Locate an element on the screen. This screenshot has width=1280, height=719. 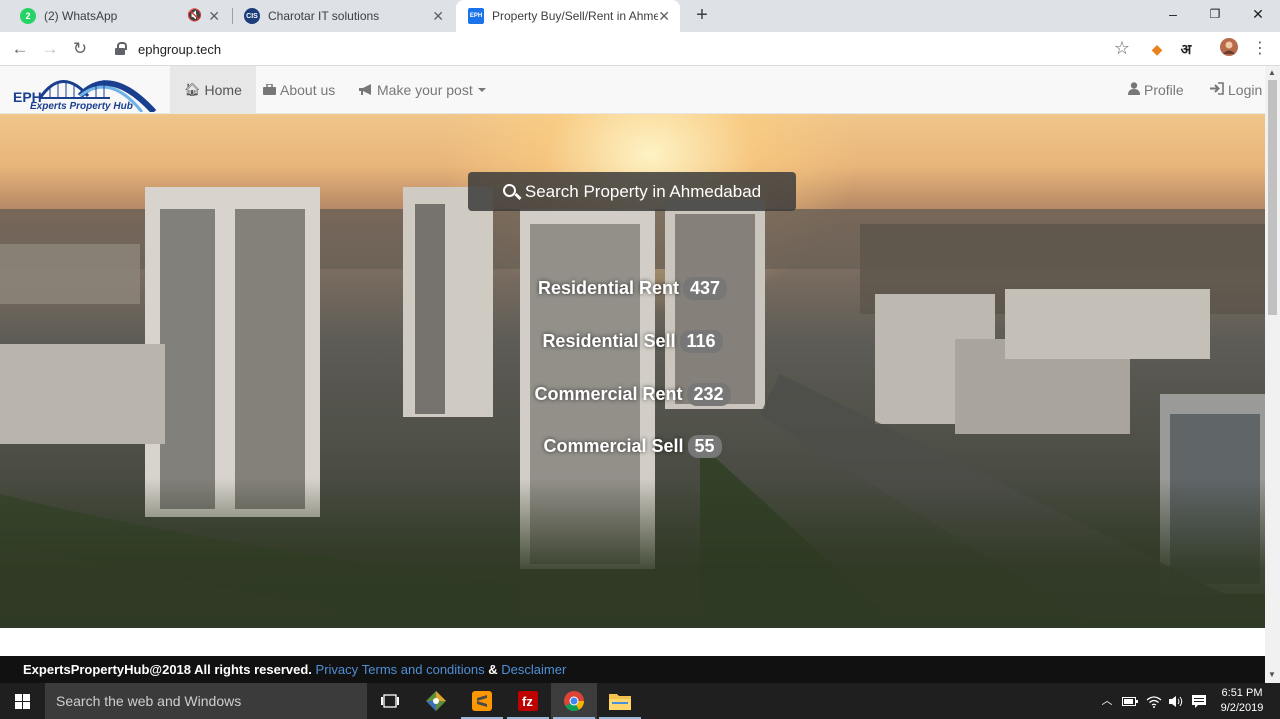
stat-label: Commercial Sell is located at coordinates (613, 446).